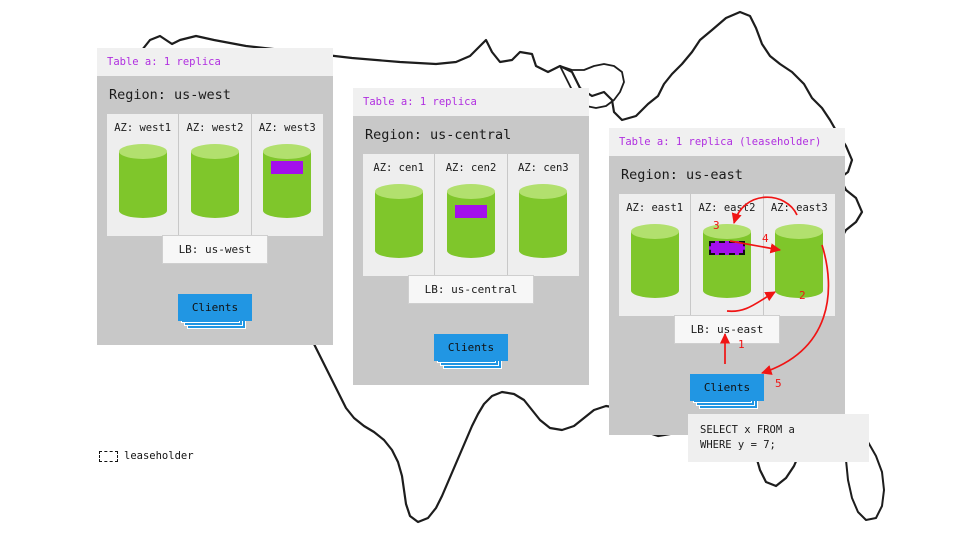  What do you see at coordinates (215, 62) in the screenshot?
I see `region-header-us-west: Table a: 1 replica` at bounding box center [215, 62].